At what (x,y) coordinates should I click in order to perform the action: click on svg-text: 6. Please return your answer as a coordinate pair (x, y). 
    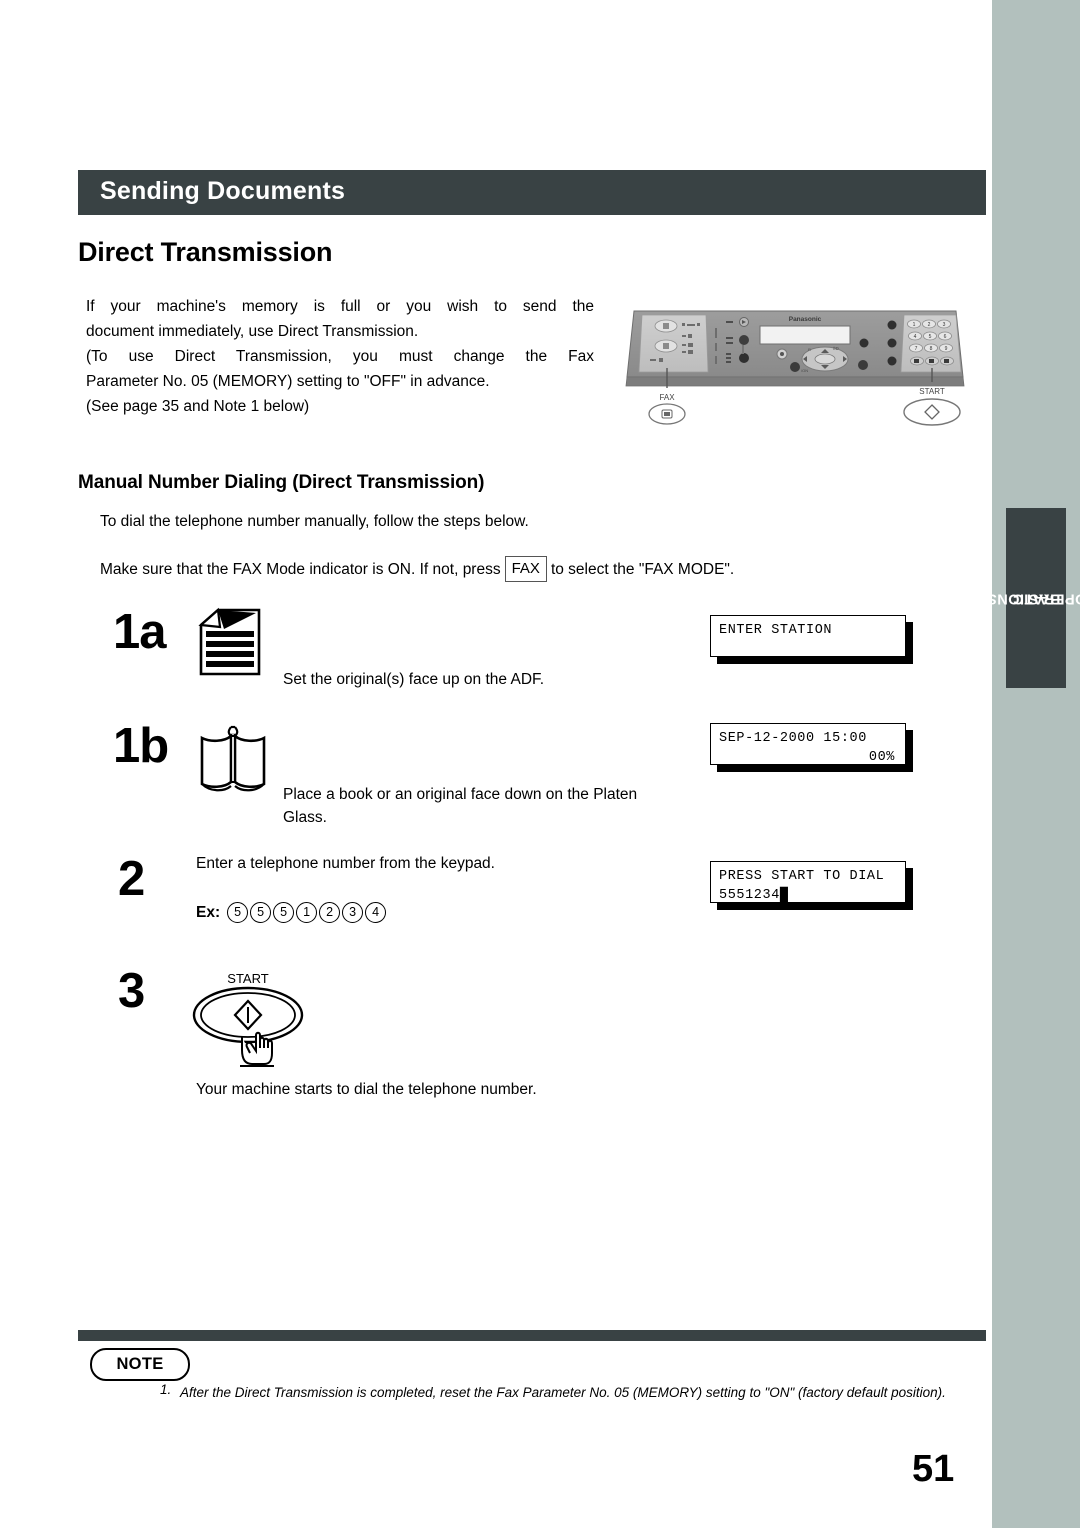
    Looking at the image, I should click on (945, 337).